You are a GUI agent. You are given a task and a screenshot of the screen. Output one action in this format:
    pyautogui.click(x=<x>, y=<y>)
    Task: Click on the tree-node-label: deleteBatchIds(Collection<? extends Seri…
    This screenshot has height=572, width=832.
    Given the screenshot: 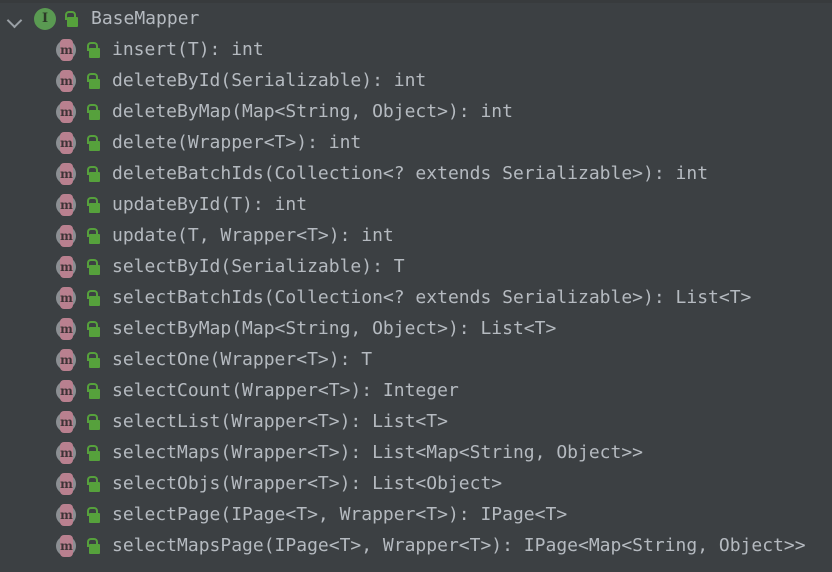 What is the action you would take?
    pyautogui.click(x=410, y=173)
    